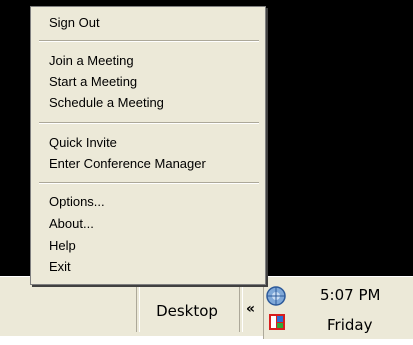  What do you see at coordinates (62, 246) in the screenshot?
I see `menu-item-help: Help` at bounding box center [62, 246].